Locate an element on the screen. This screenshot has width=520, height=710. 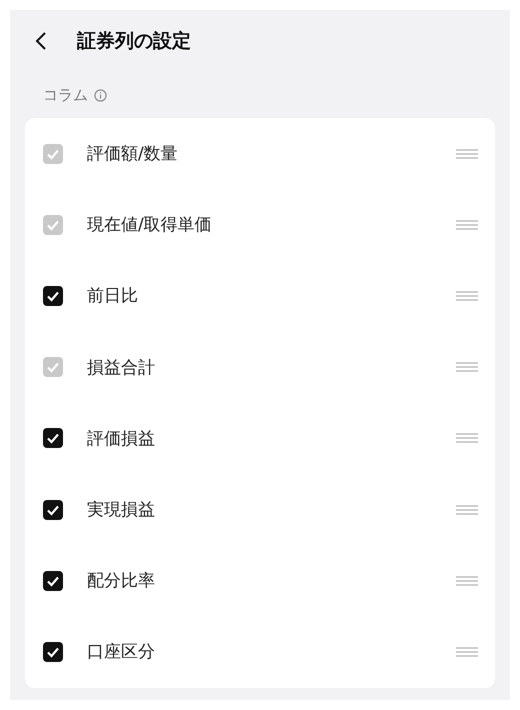
column-label: 前日比 is located at coordinates (113, 296).